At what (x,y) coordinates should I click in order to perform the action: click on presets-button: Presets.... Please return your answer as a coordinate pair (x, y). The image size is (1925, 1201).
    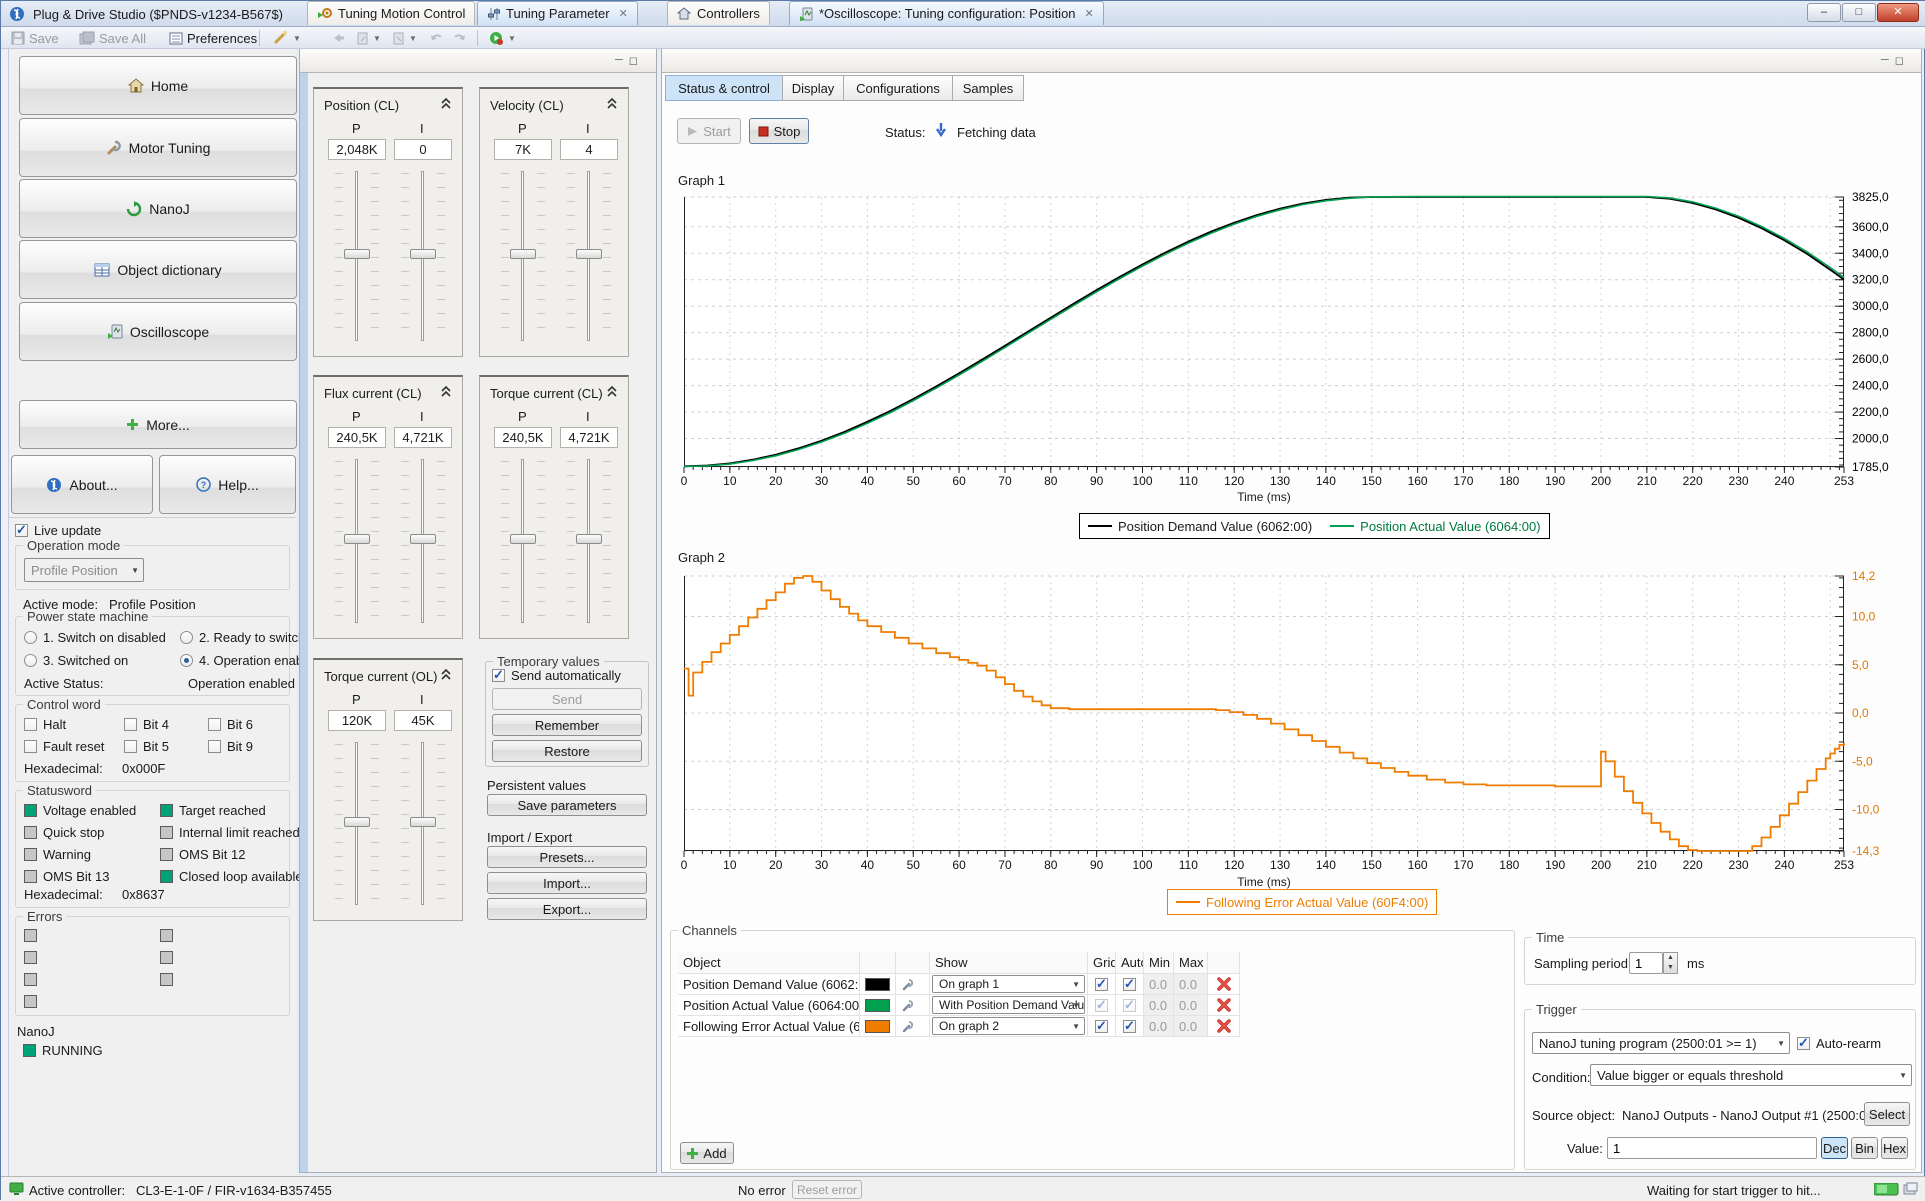
    Looking at the image, I should click on (567, 857).